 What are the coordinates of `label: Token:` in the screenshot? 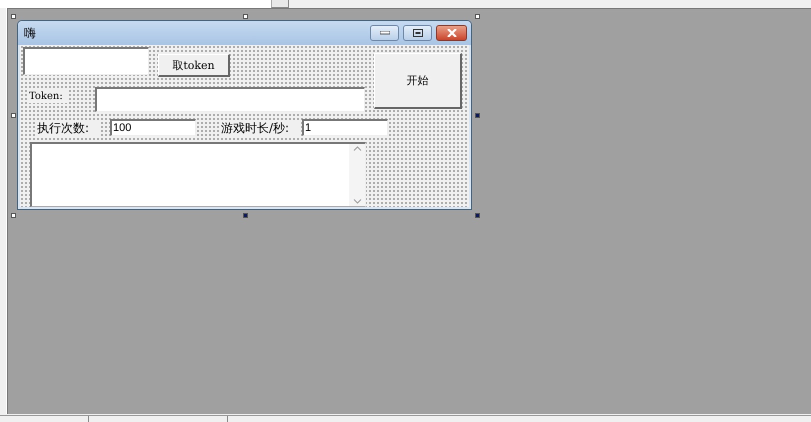 It's located at (49, 96).